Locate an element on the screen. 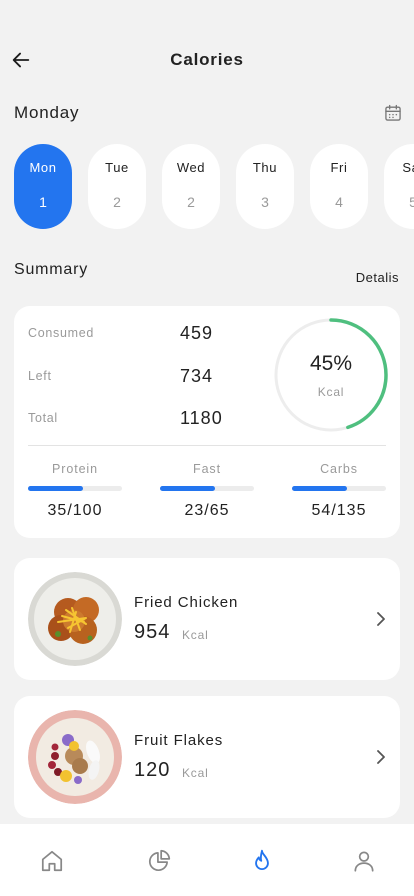 The height and width of the screenshot is (896, 414). day-date: 4 is located at coordinates (339, 202).